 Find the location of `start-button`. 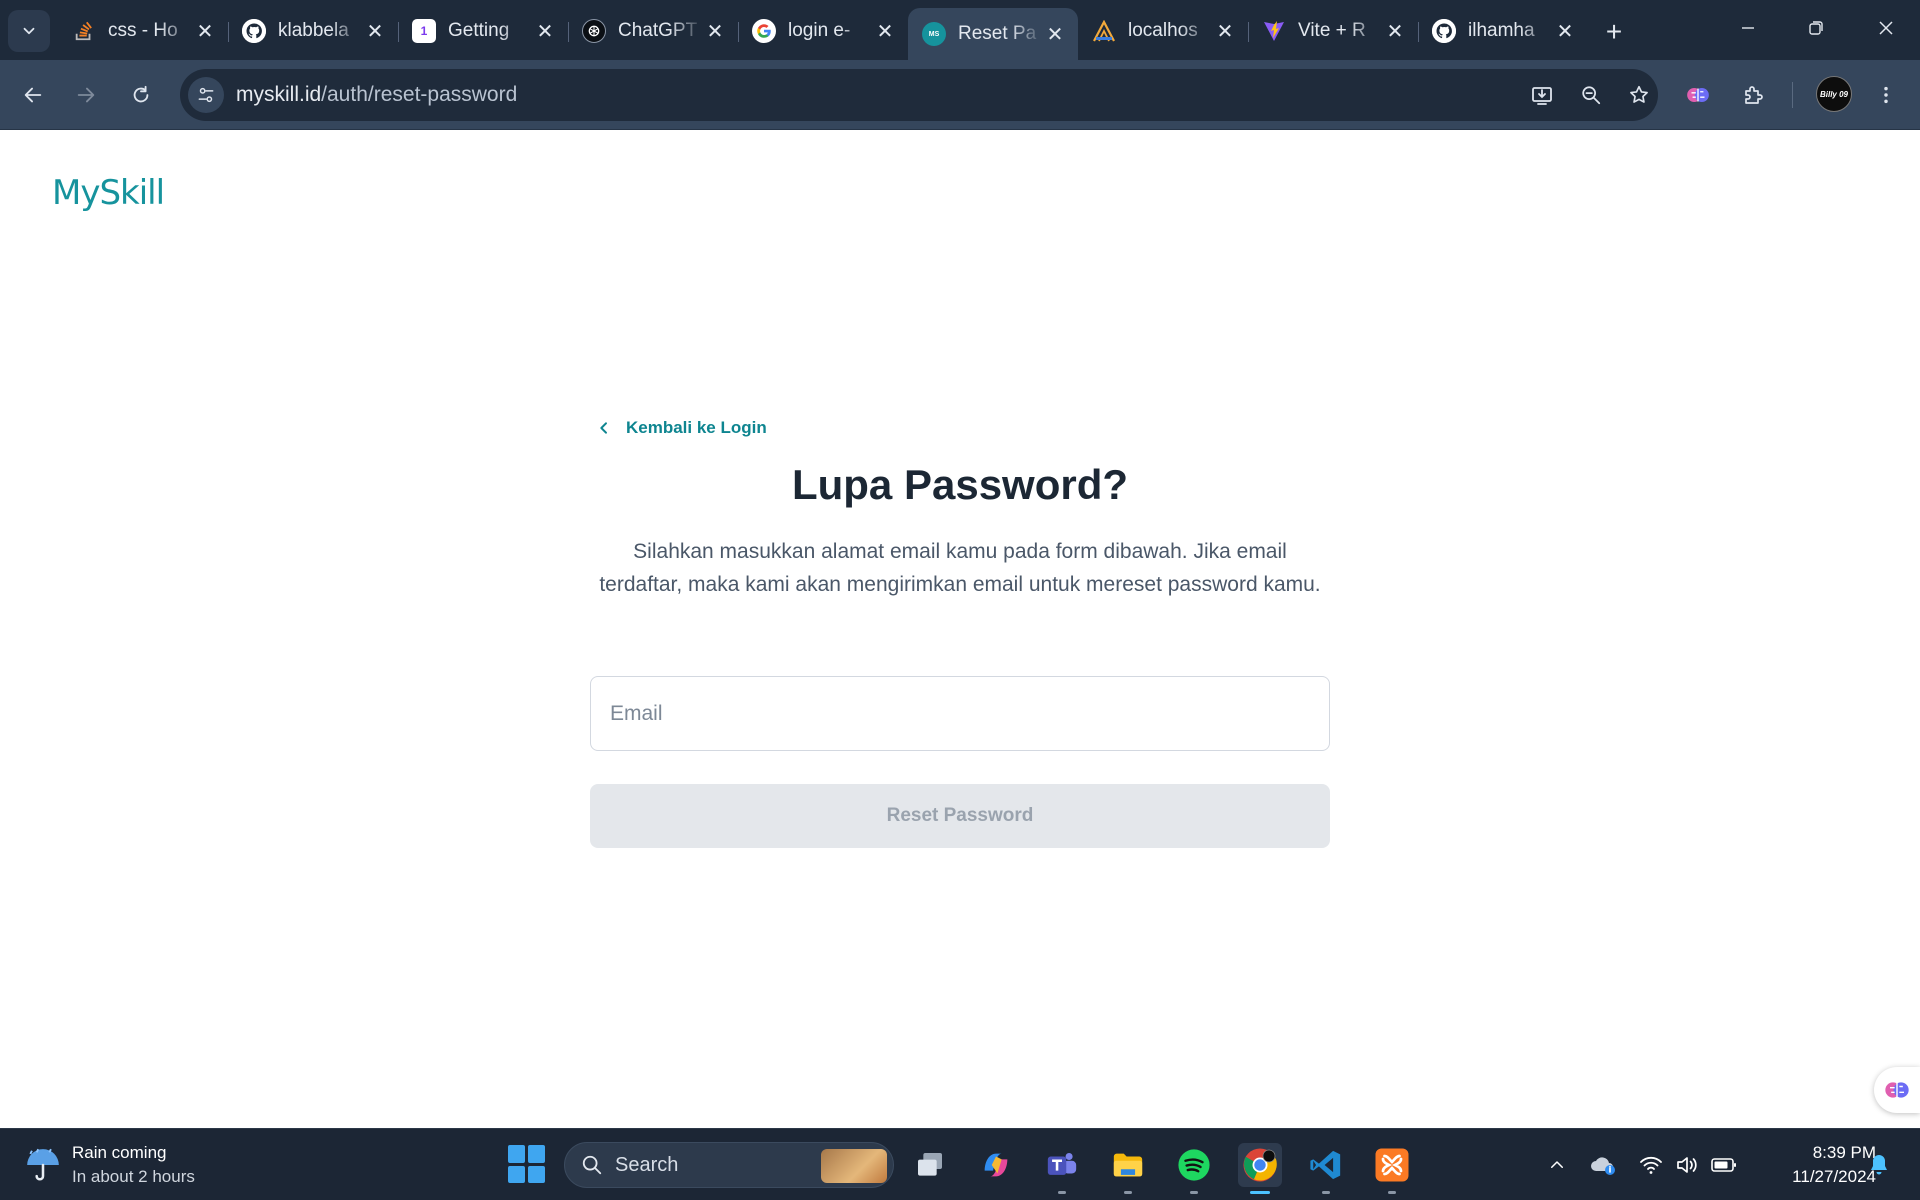

start-button is located at coordinates (527, 1164).